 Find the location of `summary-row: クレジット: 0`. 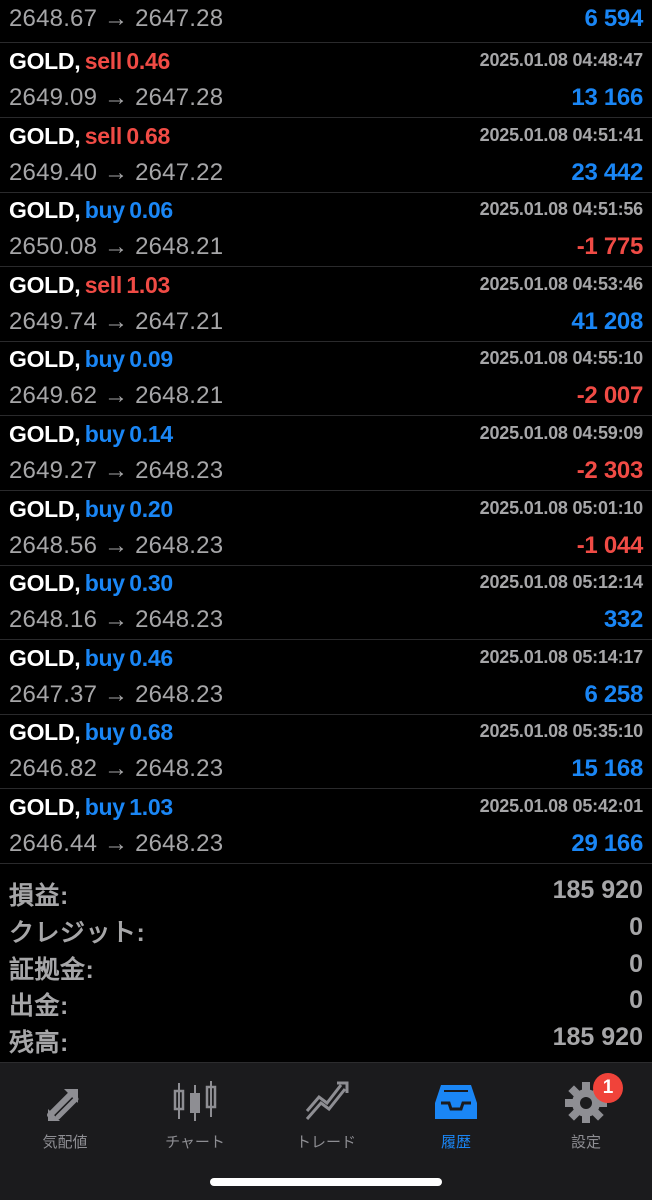

summary-row: クレジット: 0 is located at coordinates (326, 930).